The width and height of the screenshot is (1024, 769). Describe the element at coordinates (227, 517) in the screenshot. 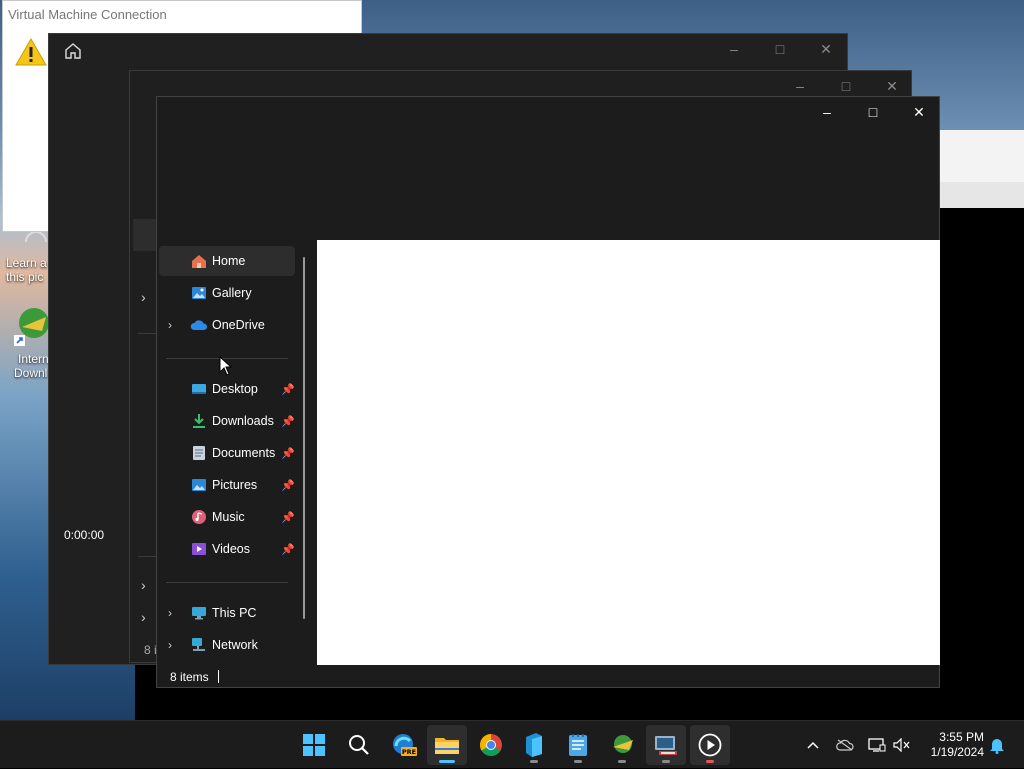

I see `nav-item-music: Music 📌` at that location.